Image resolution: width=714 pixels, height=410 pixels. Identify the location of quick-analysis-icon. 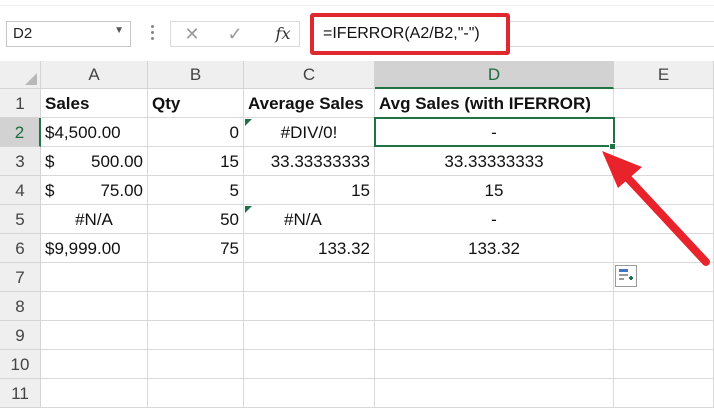
(626, 276).